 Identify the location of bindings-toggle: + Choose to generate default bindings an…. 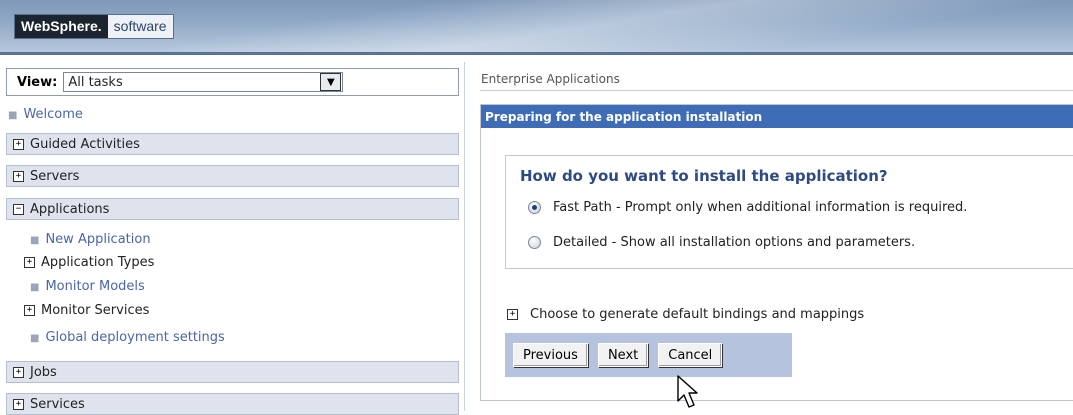
(685, 314).